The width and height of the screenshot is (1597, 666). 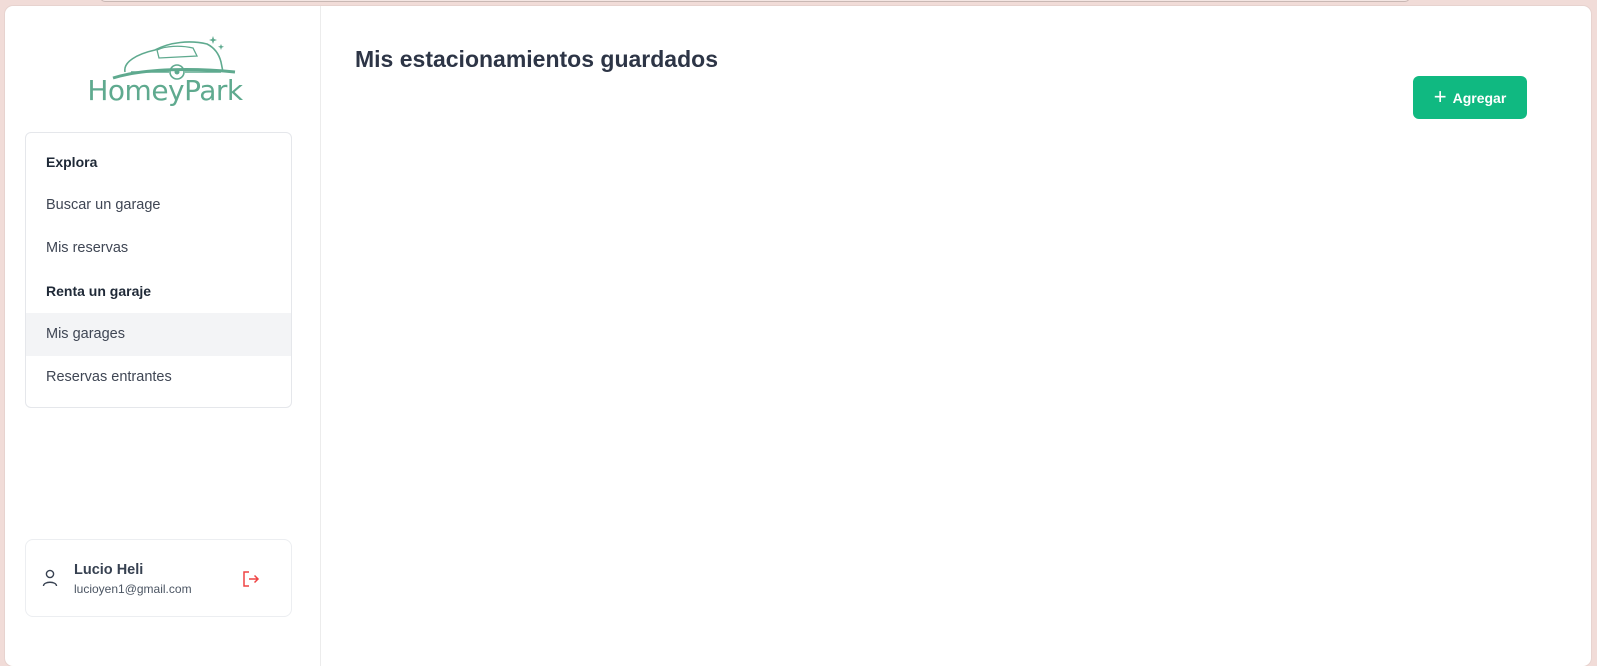 What do you see at coordinates (1440, 96) in the screenshot?
I see `plus-icon: +` at bounding box center [1440, 96].